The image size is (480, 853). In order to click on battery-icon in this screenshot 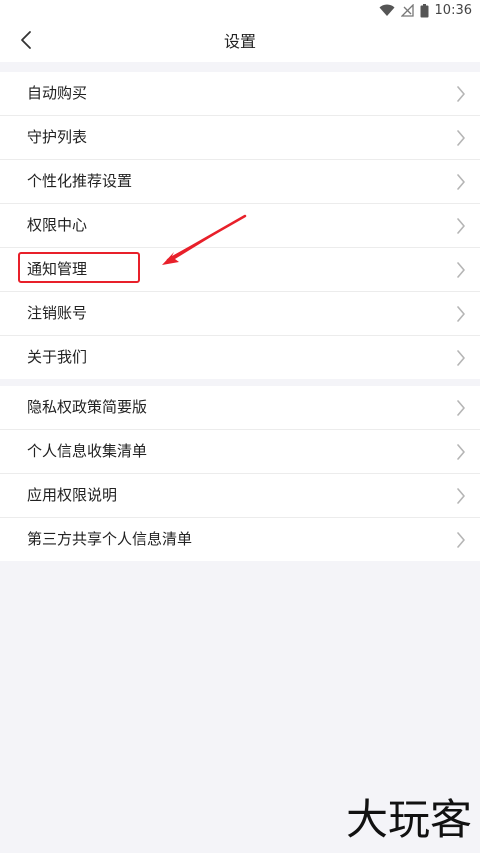, I will do `click(424, 10)`.